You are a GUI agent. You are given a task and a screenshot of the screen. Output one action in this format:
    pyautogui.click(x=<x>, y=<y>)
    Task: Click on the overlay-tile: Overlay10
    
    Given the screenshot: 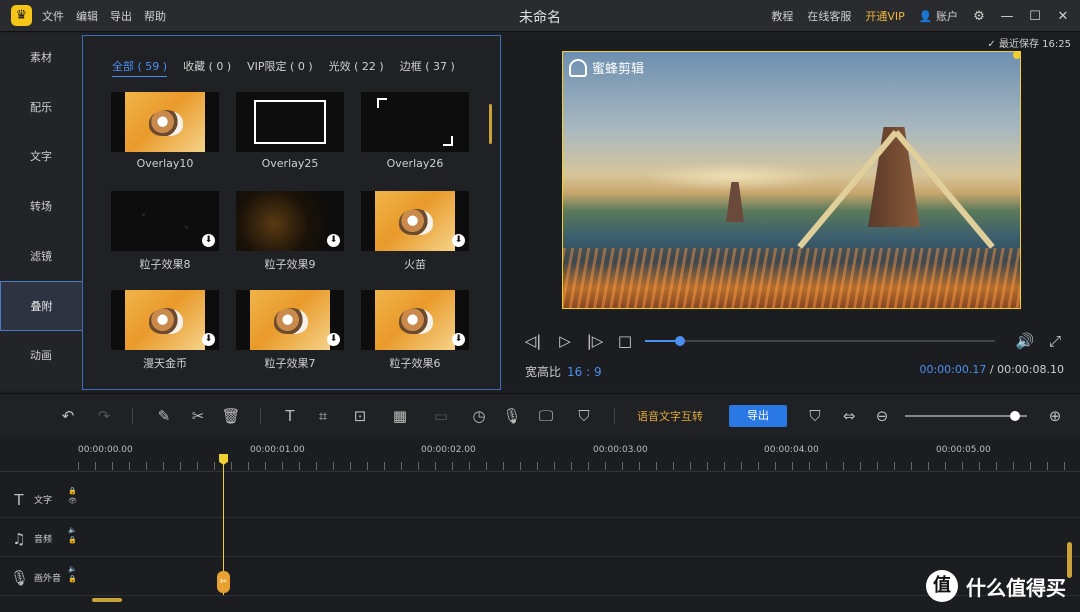 What is the action you would take?
    pyautogui.click(x=165, y=131)
    